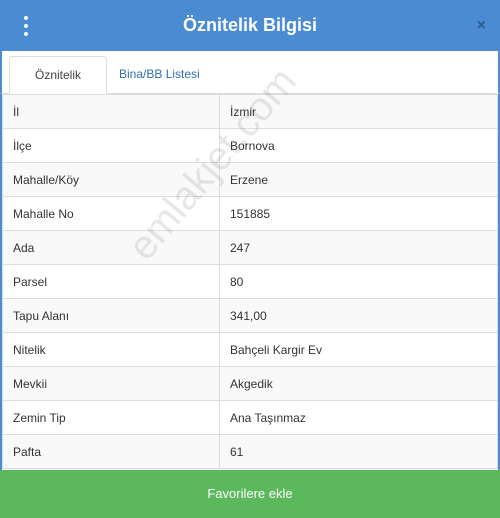 Image resolution: width=500 pixels, height=518 pixels. I want to click on attribute-key: Mahalle No, so click(111, 213).